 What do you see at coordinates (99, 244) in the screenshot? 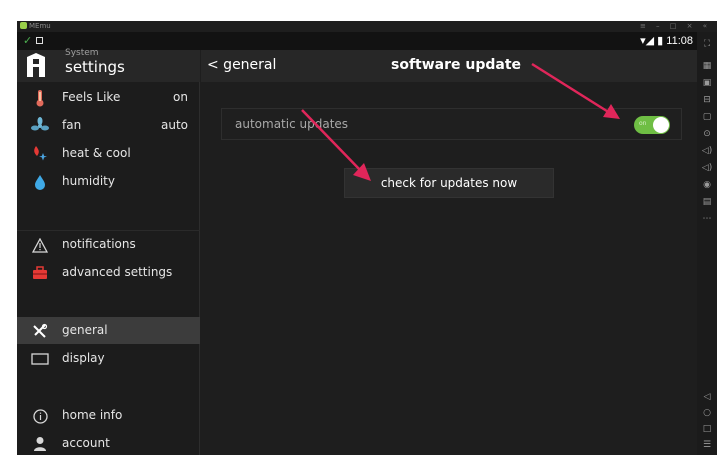
I see `sidebar-item-label: notifications` at bounding box center [99, 244].